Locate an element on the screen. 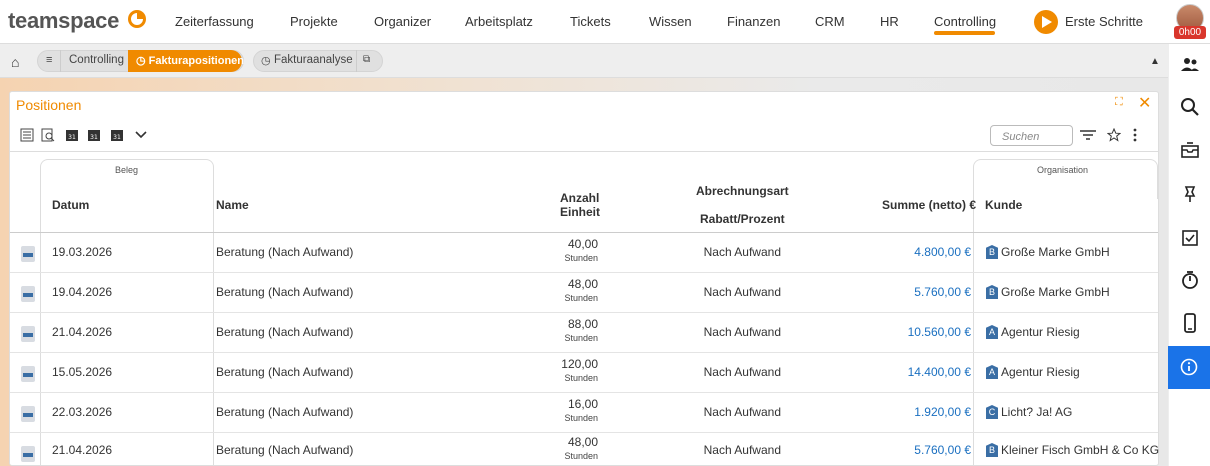 This screenshot has height=466, width=1210. header-abrechnungsart: Abrechnungsart is located at coordinates (742, 191).